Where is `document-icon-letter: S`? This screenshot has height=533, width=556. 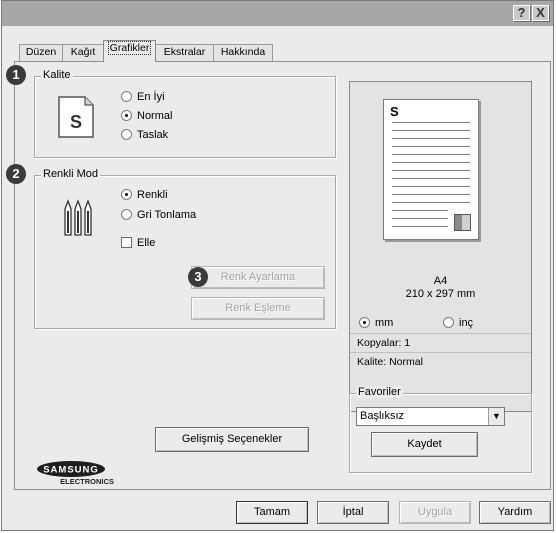 document-icon-letter: S is located at coordinates (76, 122).